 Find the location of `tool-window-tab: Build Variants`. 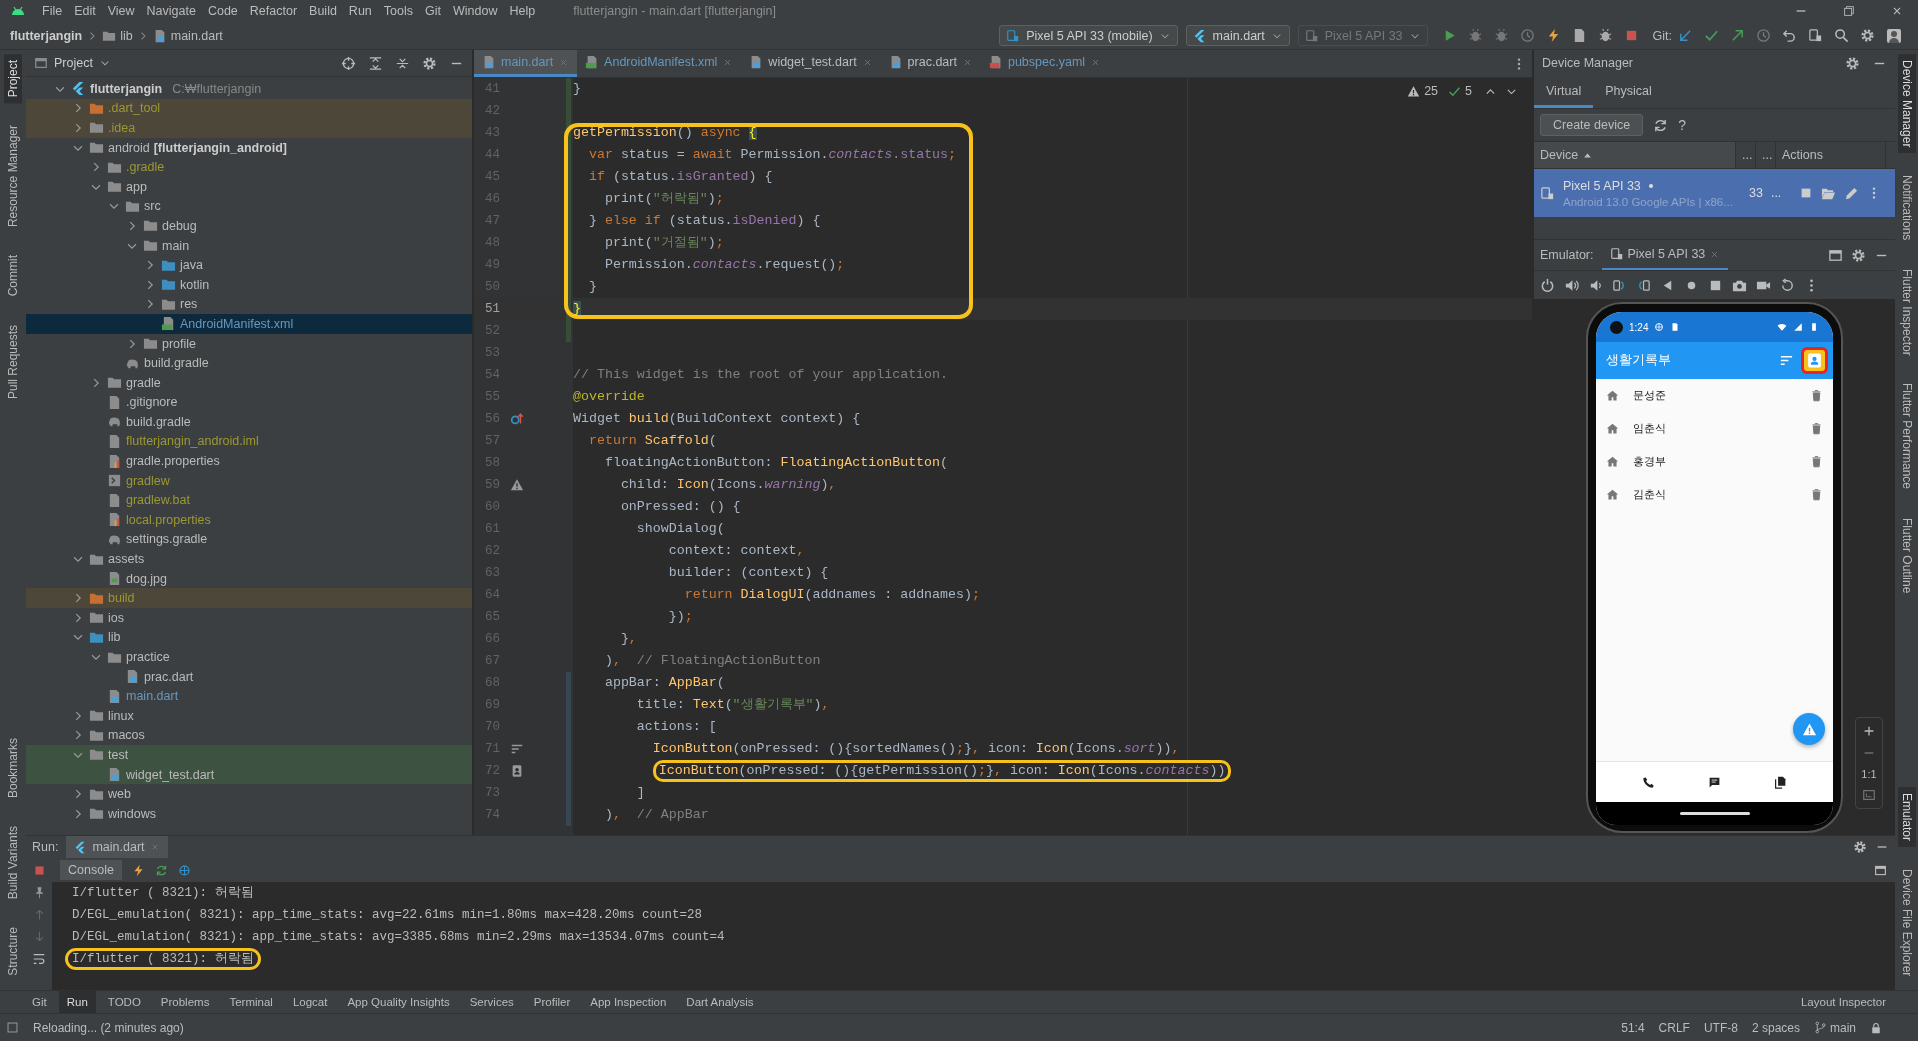

tool-window-tab: Build Variants is located at coordinates (13, 863).